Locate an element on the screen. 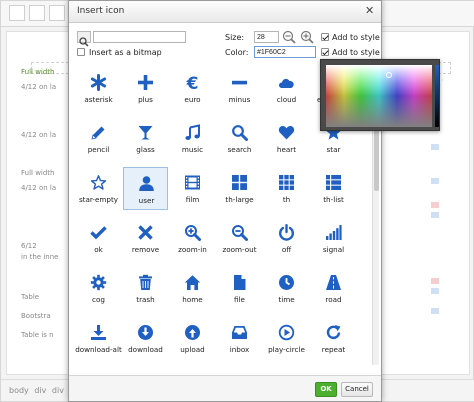 This screenshot has width=474, height=402. icon-option-remove: remove is located at coordinates (145, 238).